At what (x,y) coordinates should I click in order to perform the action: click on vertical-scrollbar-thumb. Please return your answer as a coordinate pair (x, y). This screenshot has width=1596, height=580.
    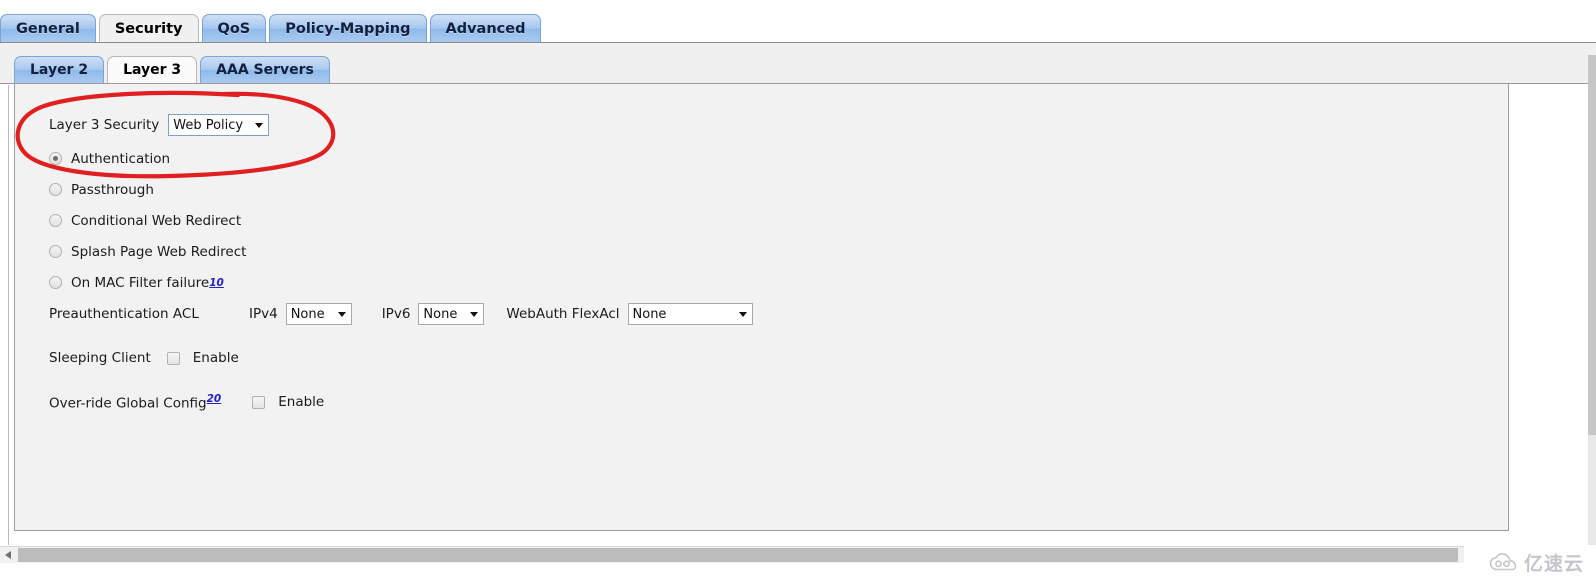
    Looking at the image, I should click on (1592, 245).